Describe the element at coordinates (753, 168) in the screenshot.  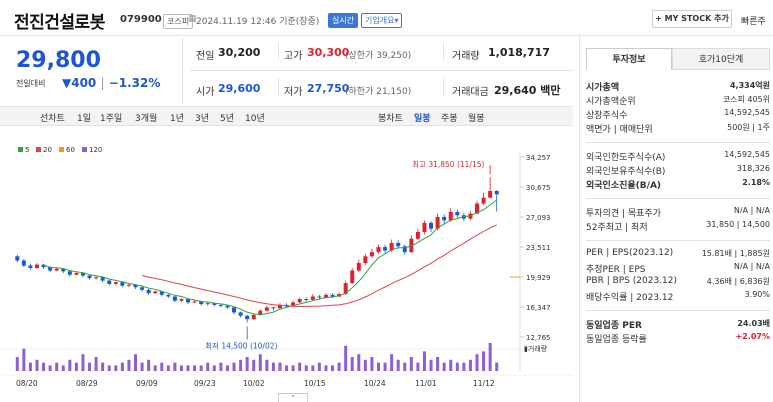
I see `info-row-value: 318,326` at that location.